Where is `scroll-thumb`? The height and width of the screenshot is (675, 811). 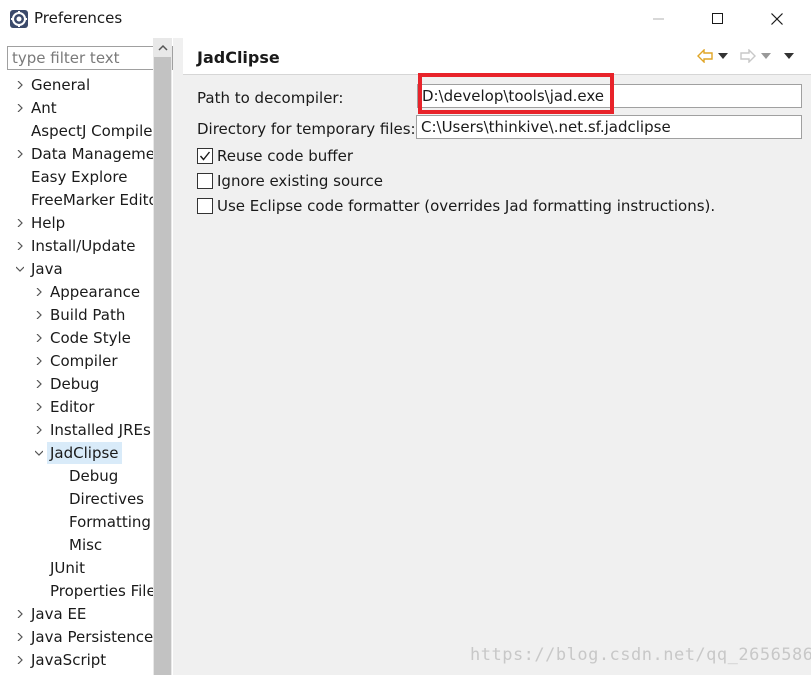 scroll-thumb is located at coordinates (162, 366).